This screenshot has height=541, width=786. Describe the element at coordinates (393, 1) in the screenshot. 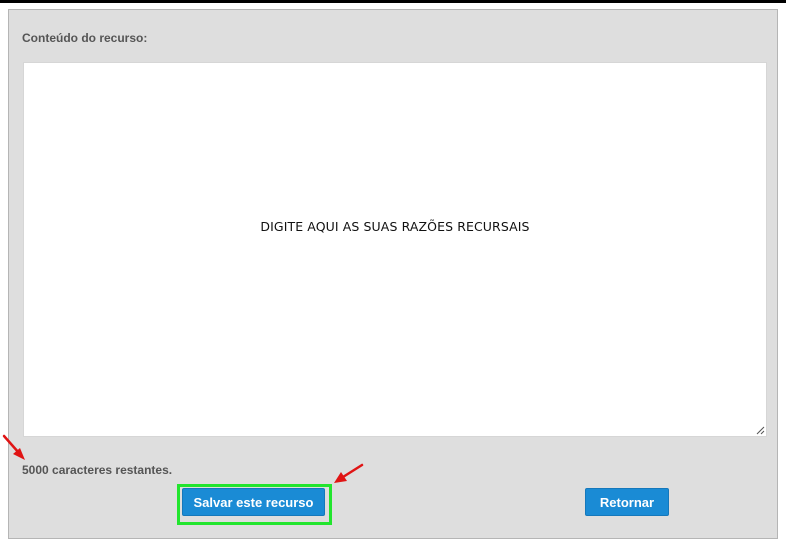

I see `top-border` at that location.